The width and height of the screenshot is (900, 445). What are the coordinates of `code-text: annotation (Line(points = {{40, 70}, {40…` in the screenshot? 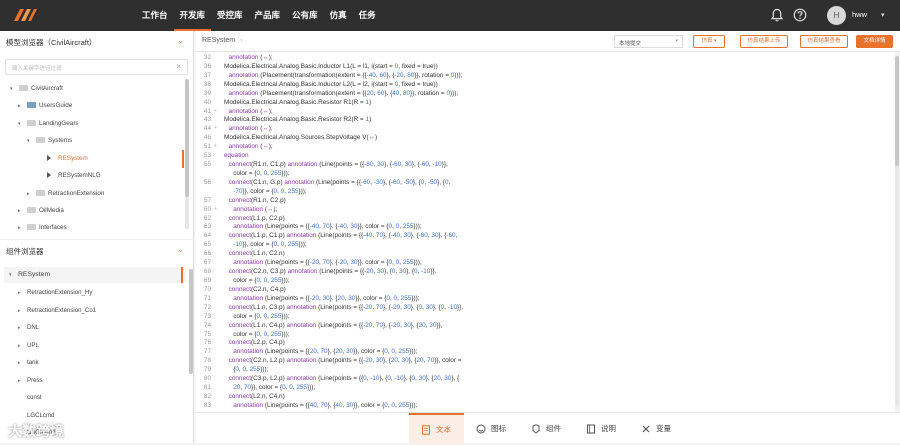 It's located at (325, 405).